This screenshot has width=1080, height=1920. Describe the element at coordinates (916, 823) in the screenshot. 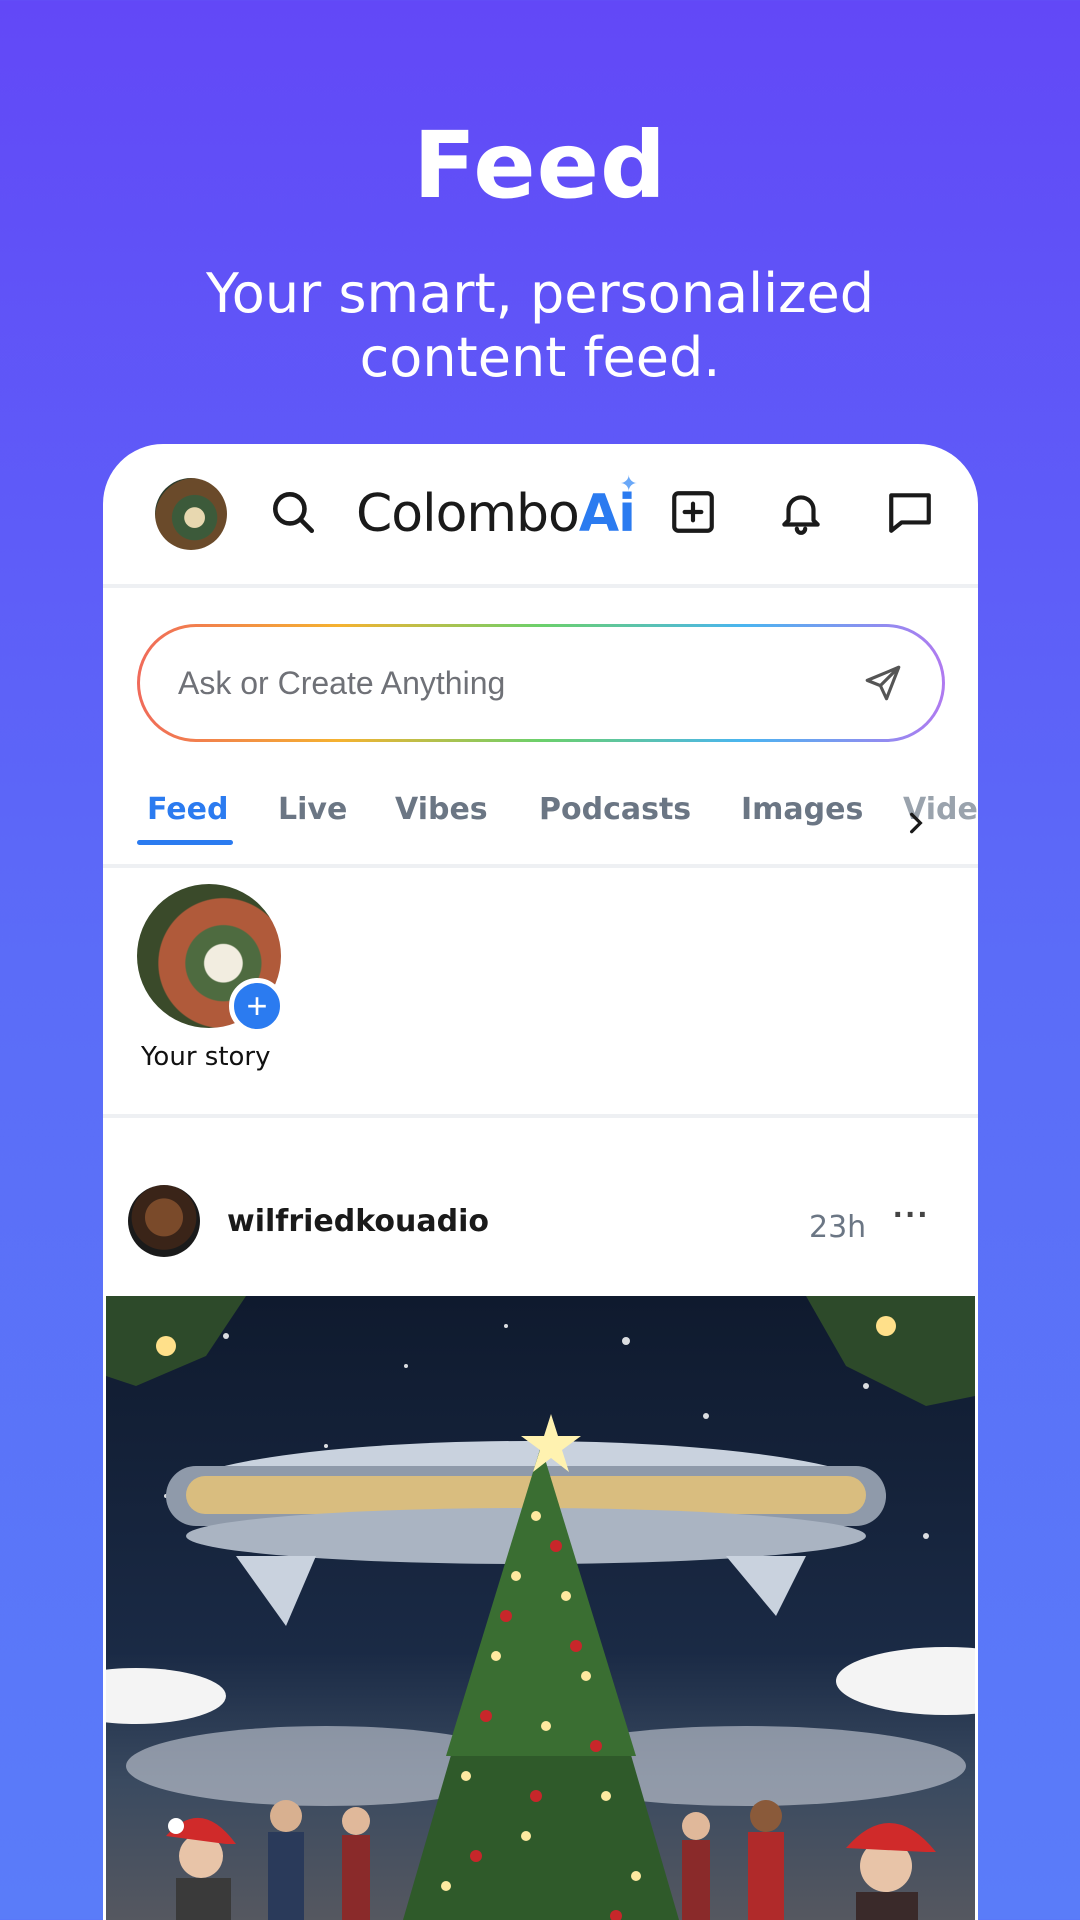

I see `chevron-right-icon` at that location.